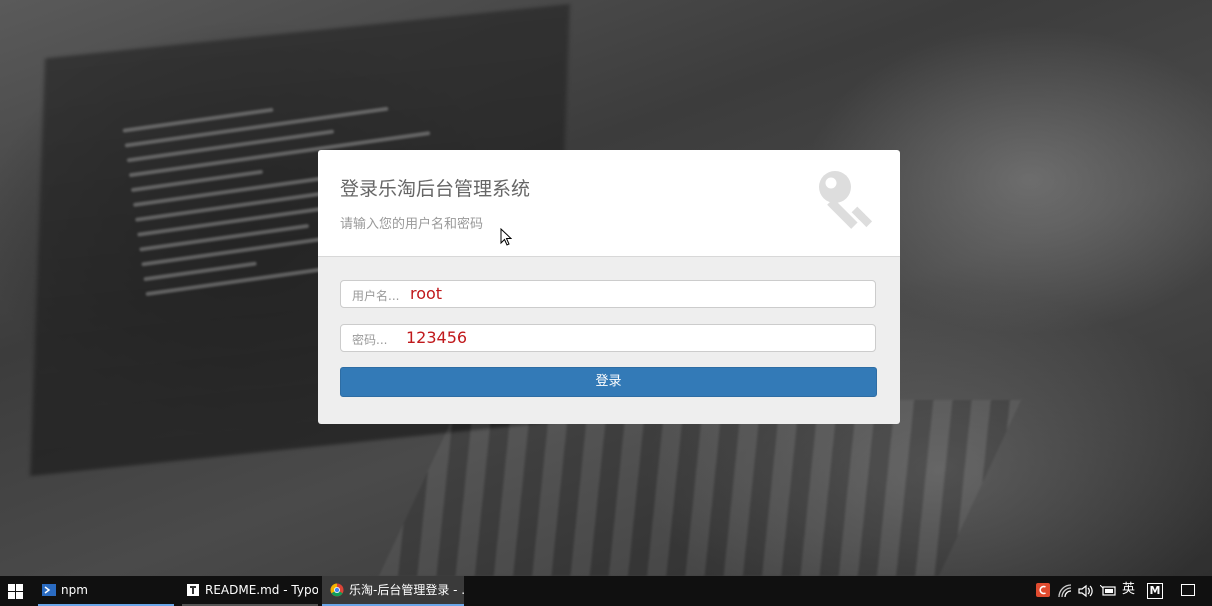 The width and height of the screenshot is (1212, 606). What do you see at coordinates (1108, 591) in the screenshot?
I see `battery-icon` at bounding box center [1108, 591].